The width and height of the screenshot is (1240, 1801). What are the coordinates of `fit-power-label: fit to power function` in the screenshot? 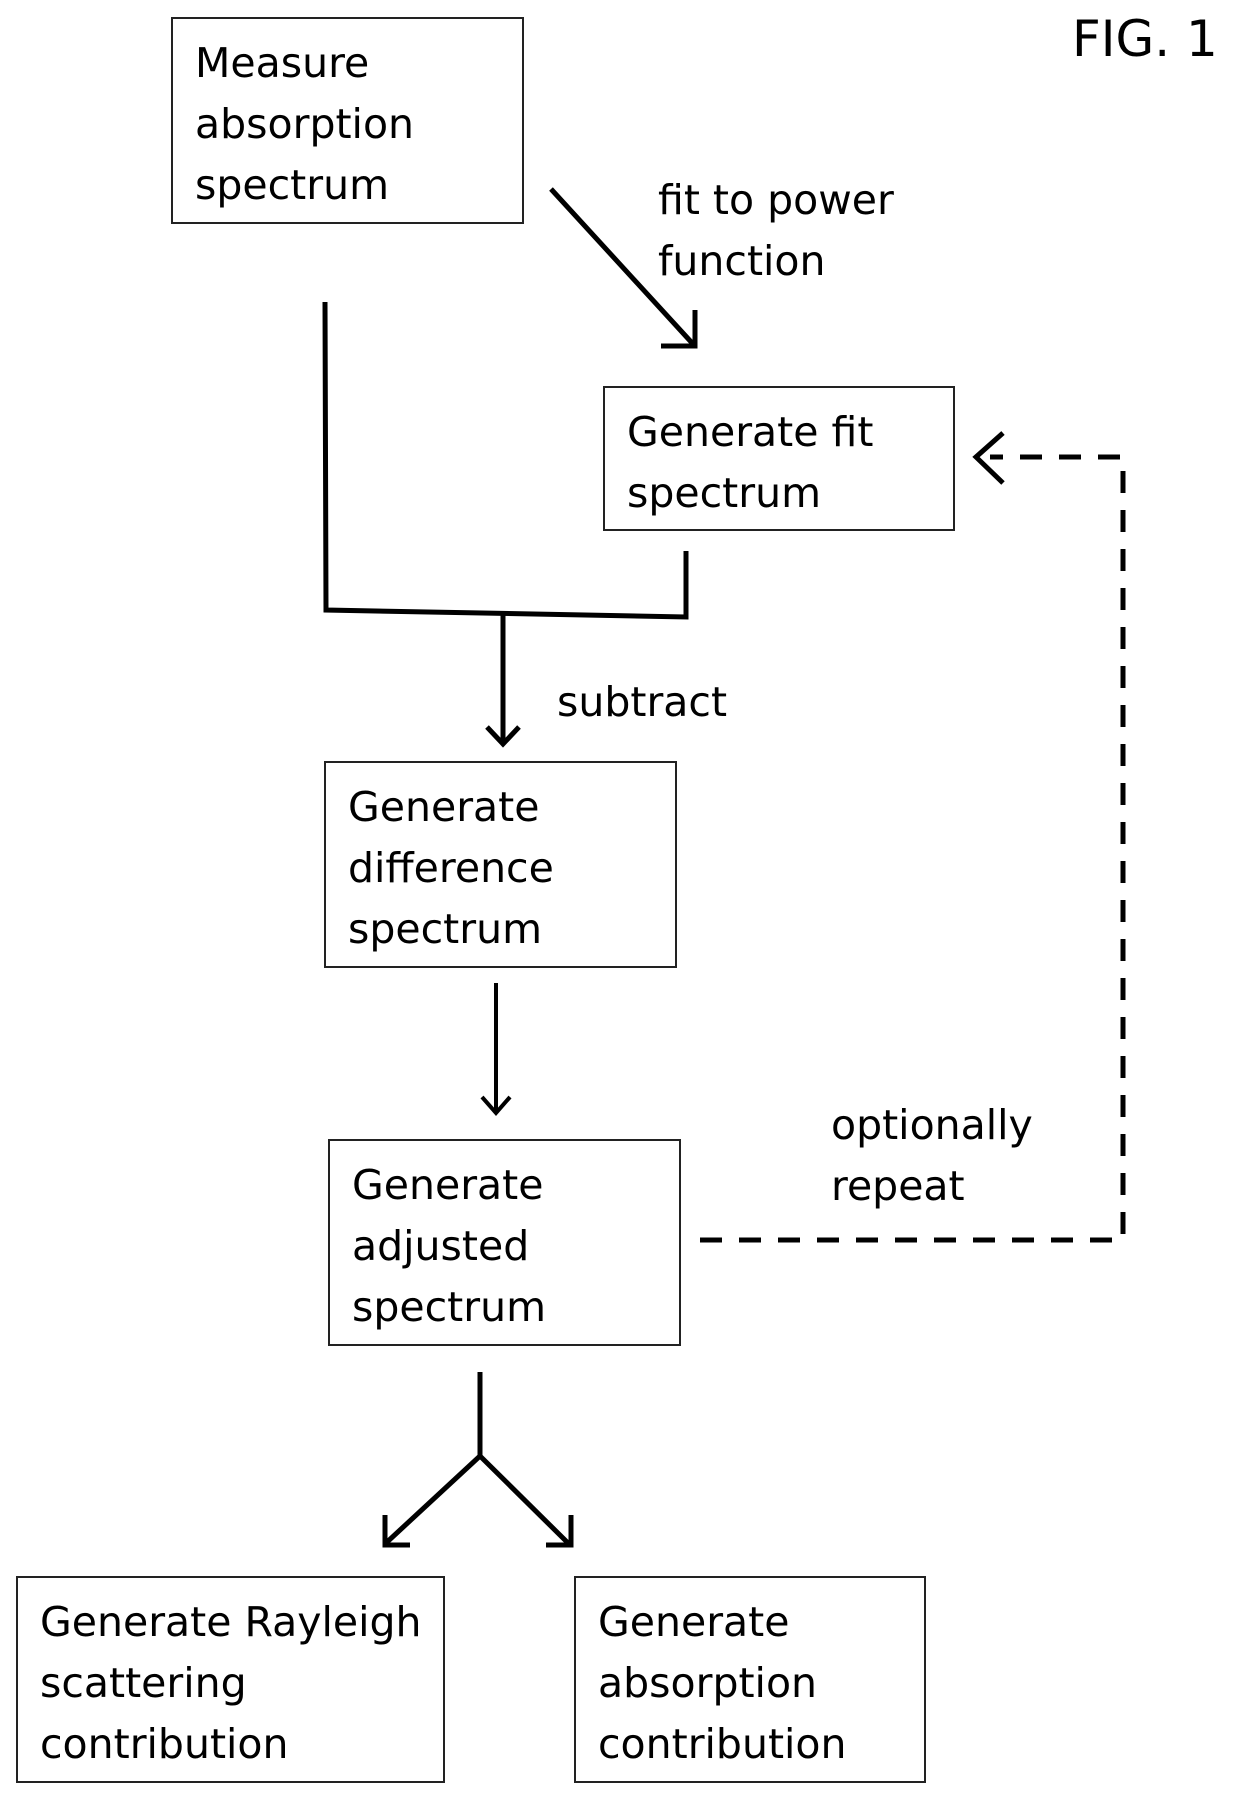 It's located at (776, 231).